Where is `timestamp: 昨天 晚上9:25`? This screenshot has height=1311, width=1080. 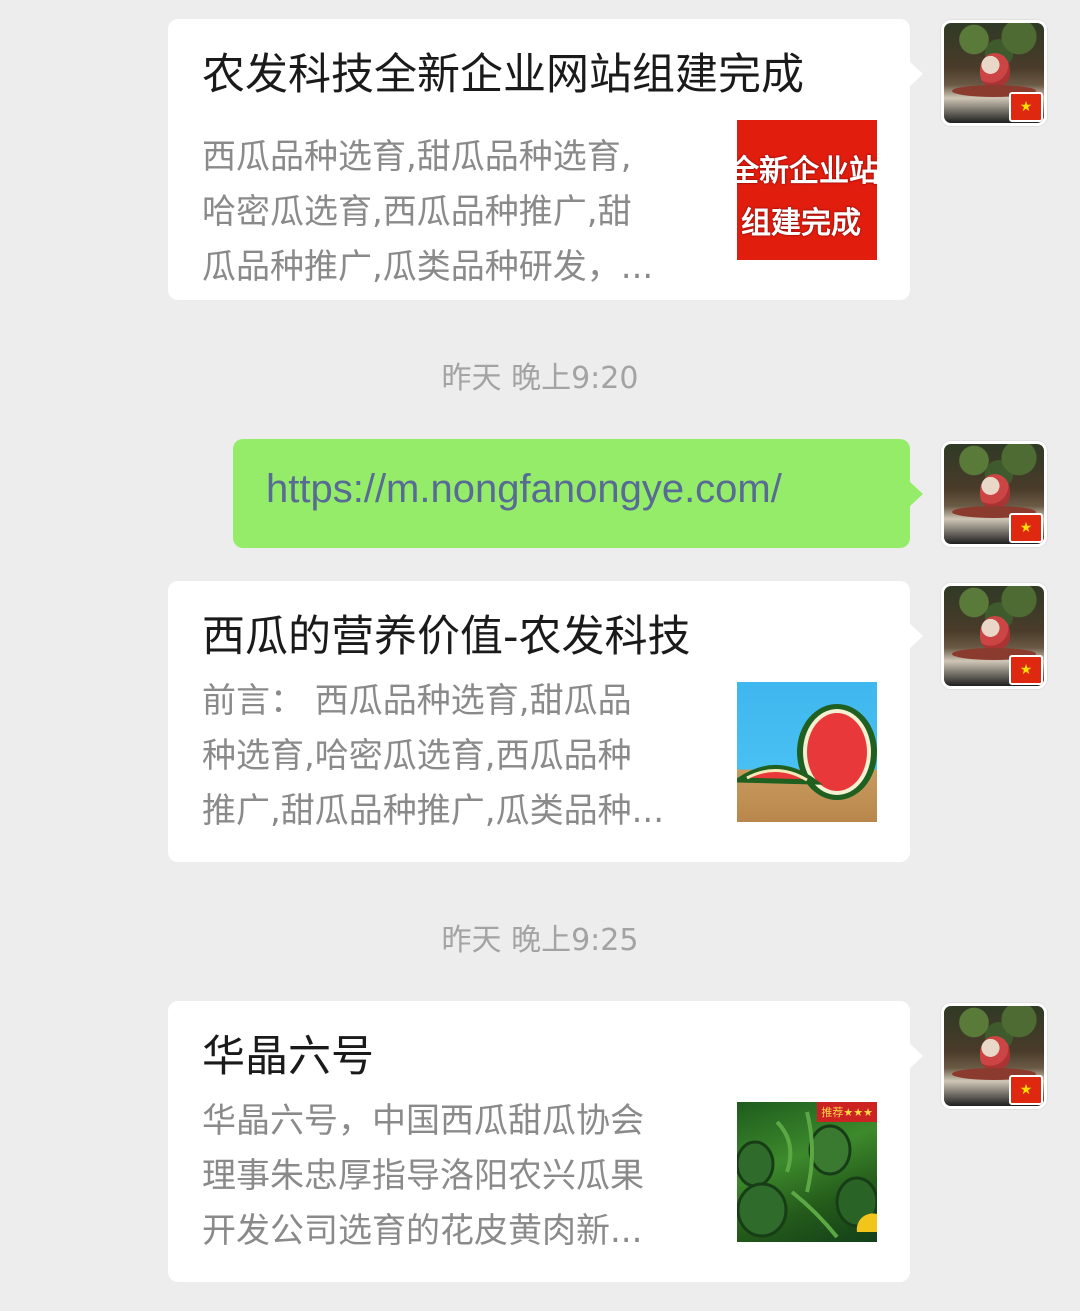 timestamp: 昨天 晚上9:25 is located at coordinates (540, 940).